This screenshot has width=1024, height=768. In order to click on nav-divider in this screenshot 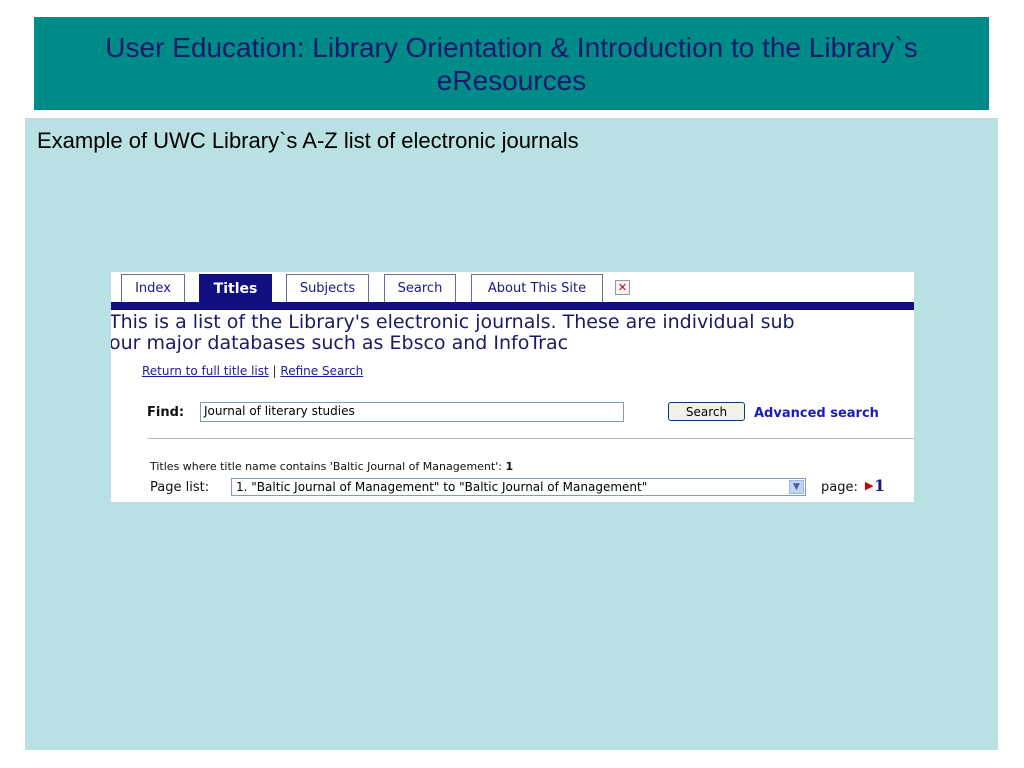, I will do `click(512, 306)`.